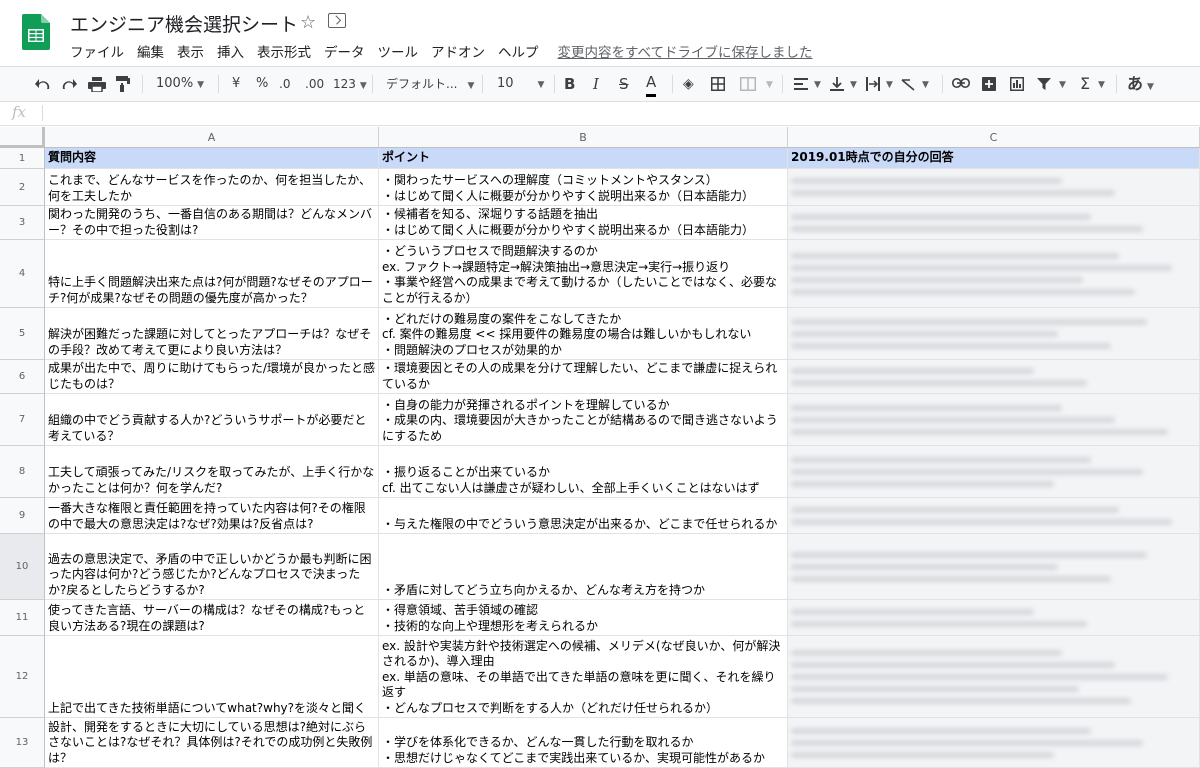 The height and width of the screenshot is (768, 1200). What do you see at coordinates (1044, 84) in the screenshot?
I see `filter-icon` at bounding box center [1044, 84].